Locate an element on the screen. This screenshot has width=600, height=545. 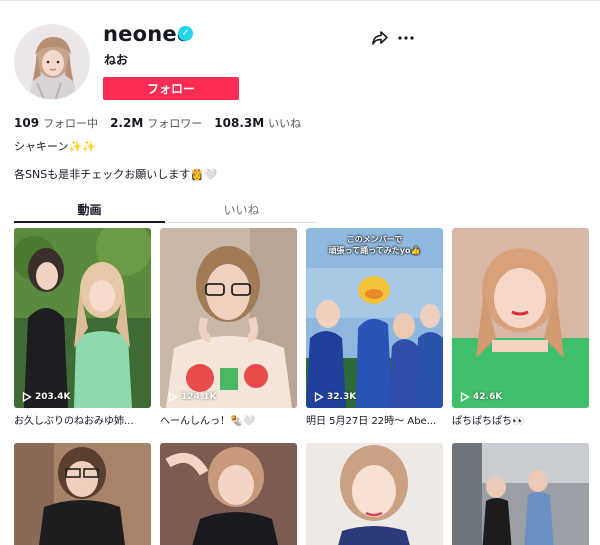
view-count-value: 32.3K is located at coordinates (342, 397).